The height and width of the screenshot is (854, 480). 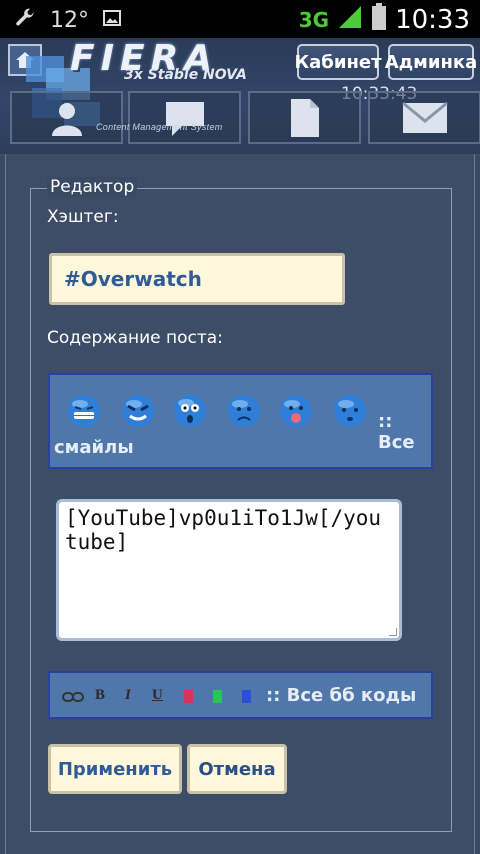 What do you see at coordinates (244, 411) in the screenshot?
I see `sad-smiley-icon` at bounding box center [244, 411].